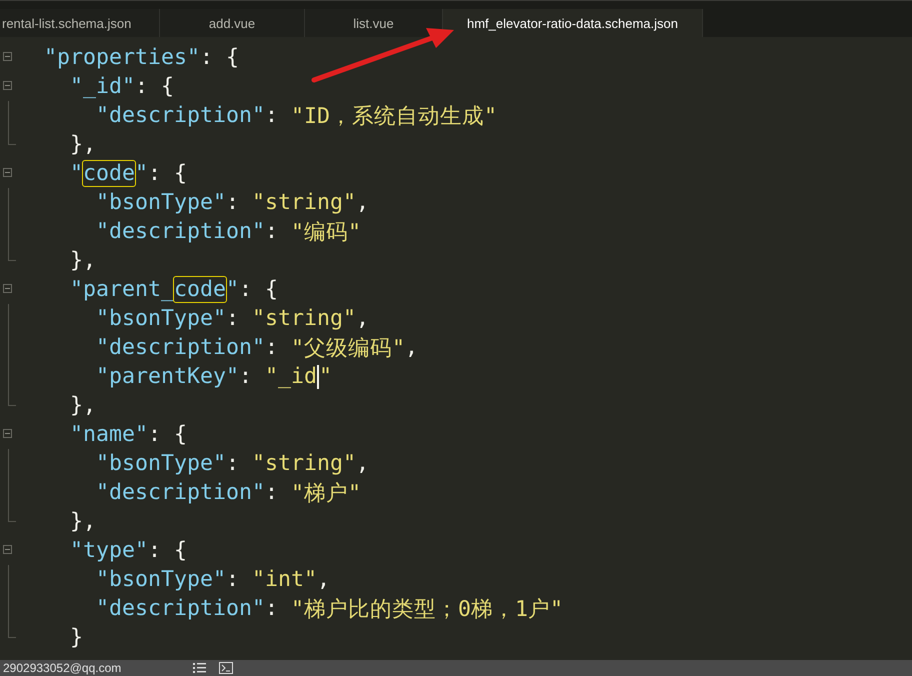  What do you see at coordinates (142, 57) in the screenshot?
I see `code-line: "properties": {` at bounding box center [142, 57].